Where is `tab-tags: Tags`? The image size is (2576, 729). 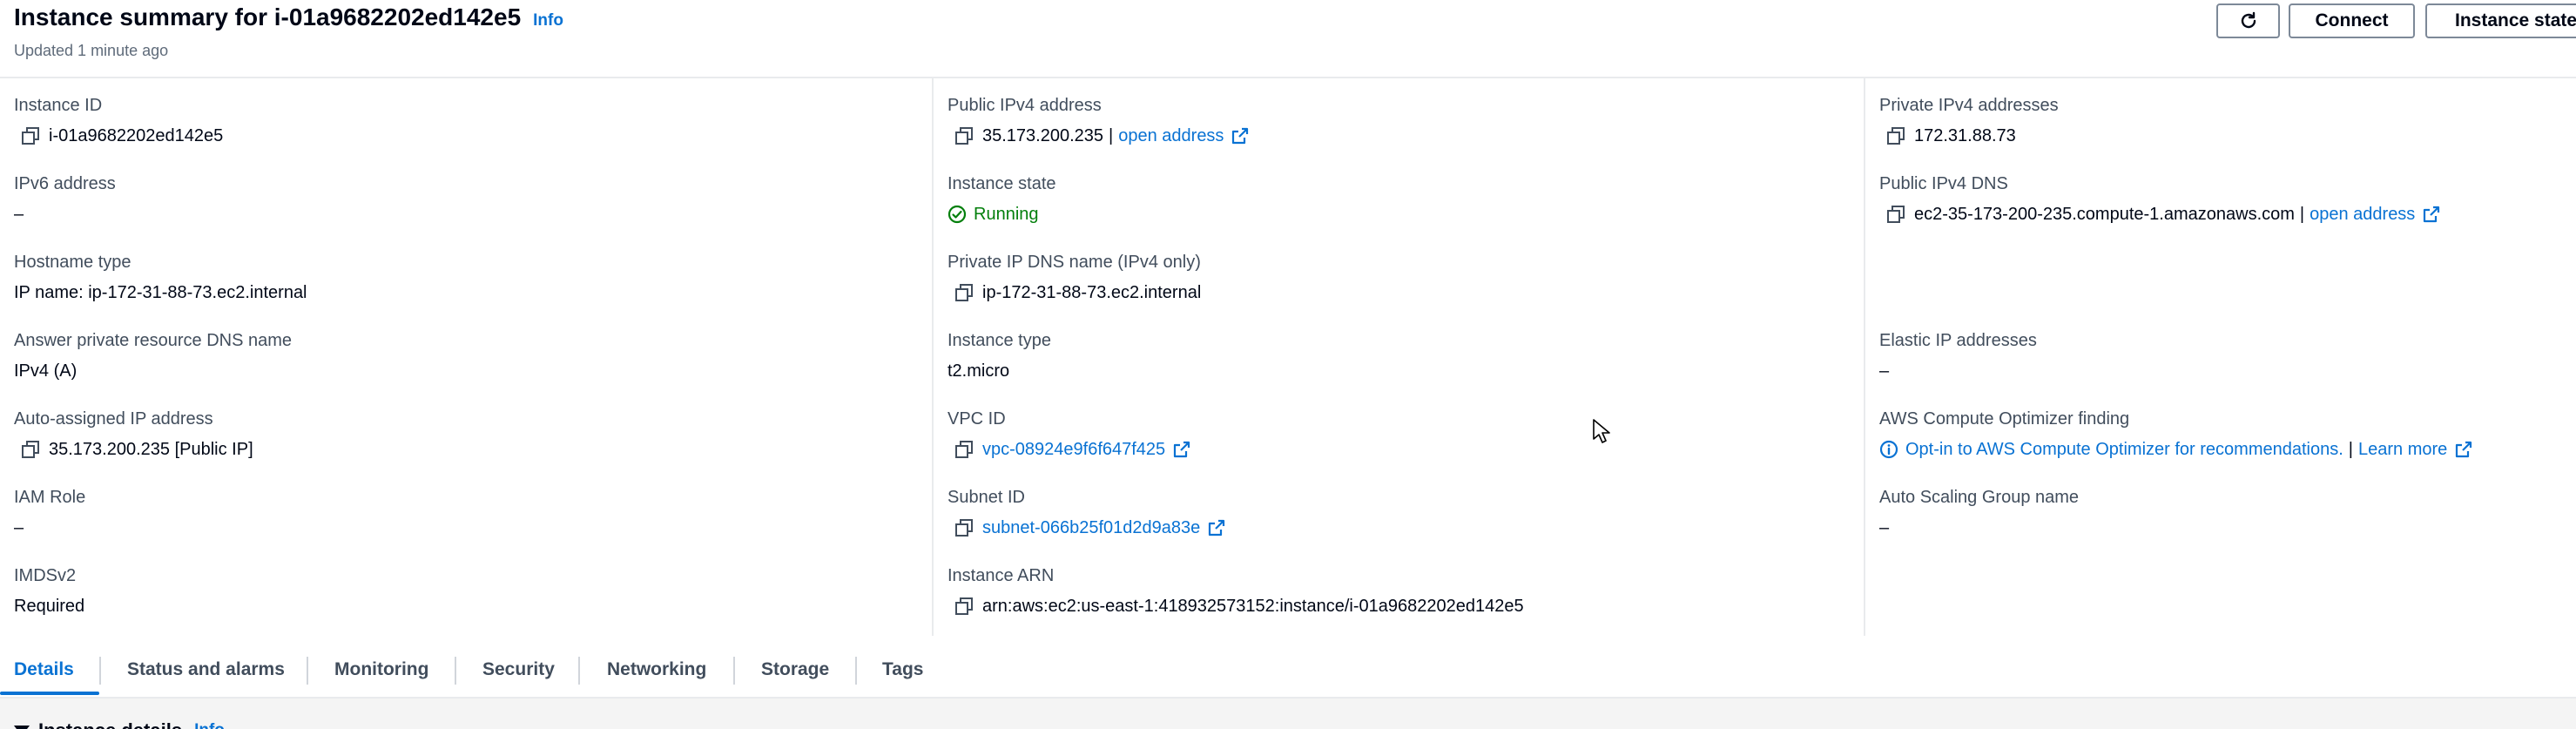
tab-tags: Tags is located at coordinates (902, 670).